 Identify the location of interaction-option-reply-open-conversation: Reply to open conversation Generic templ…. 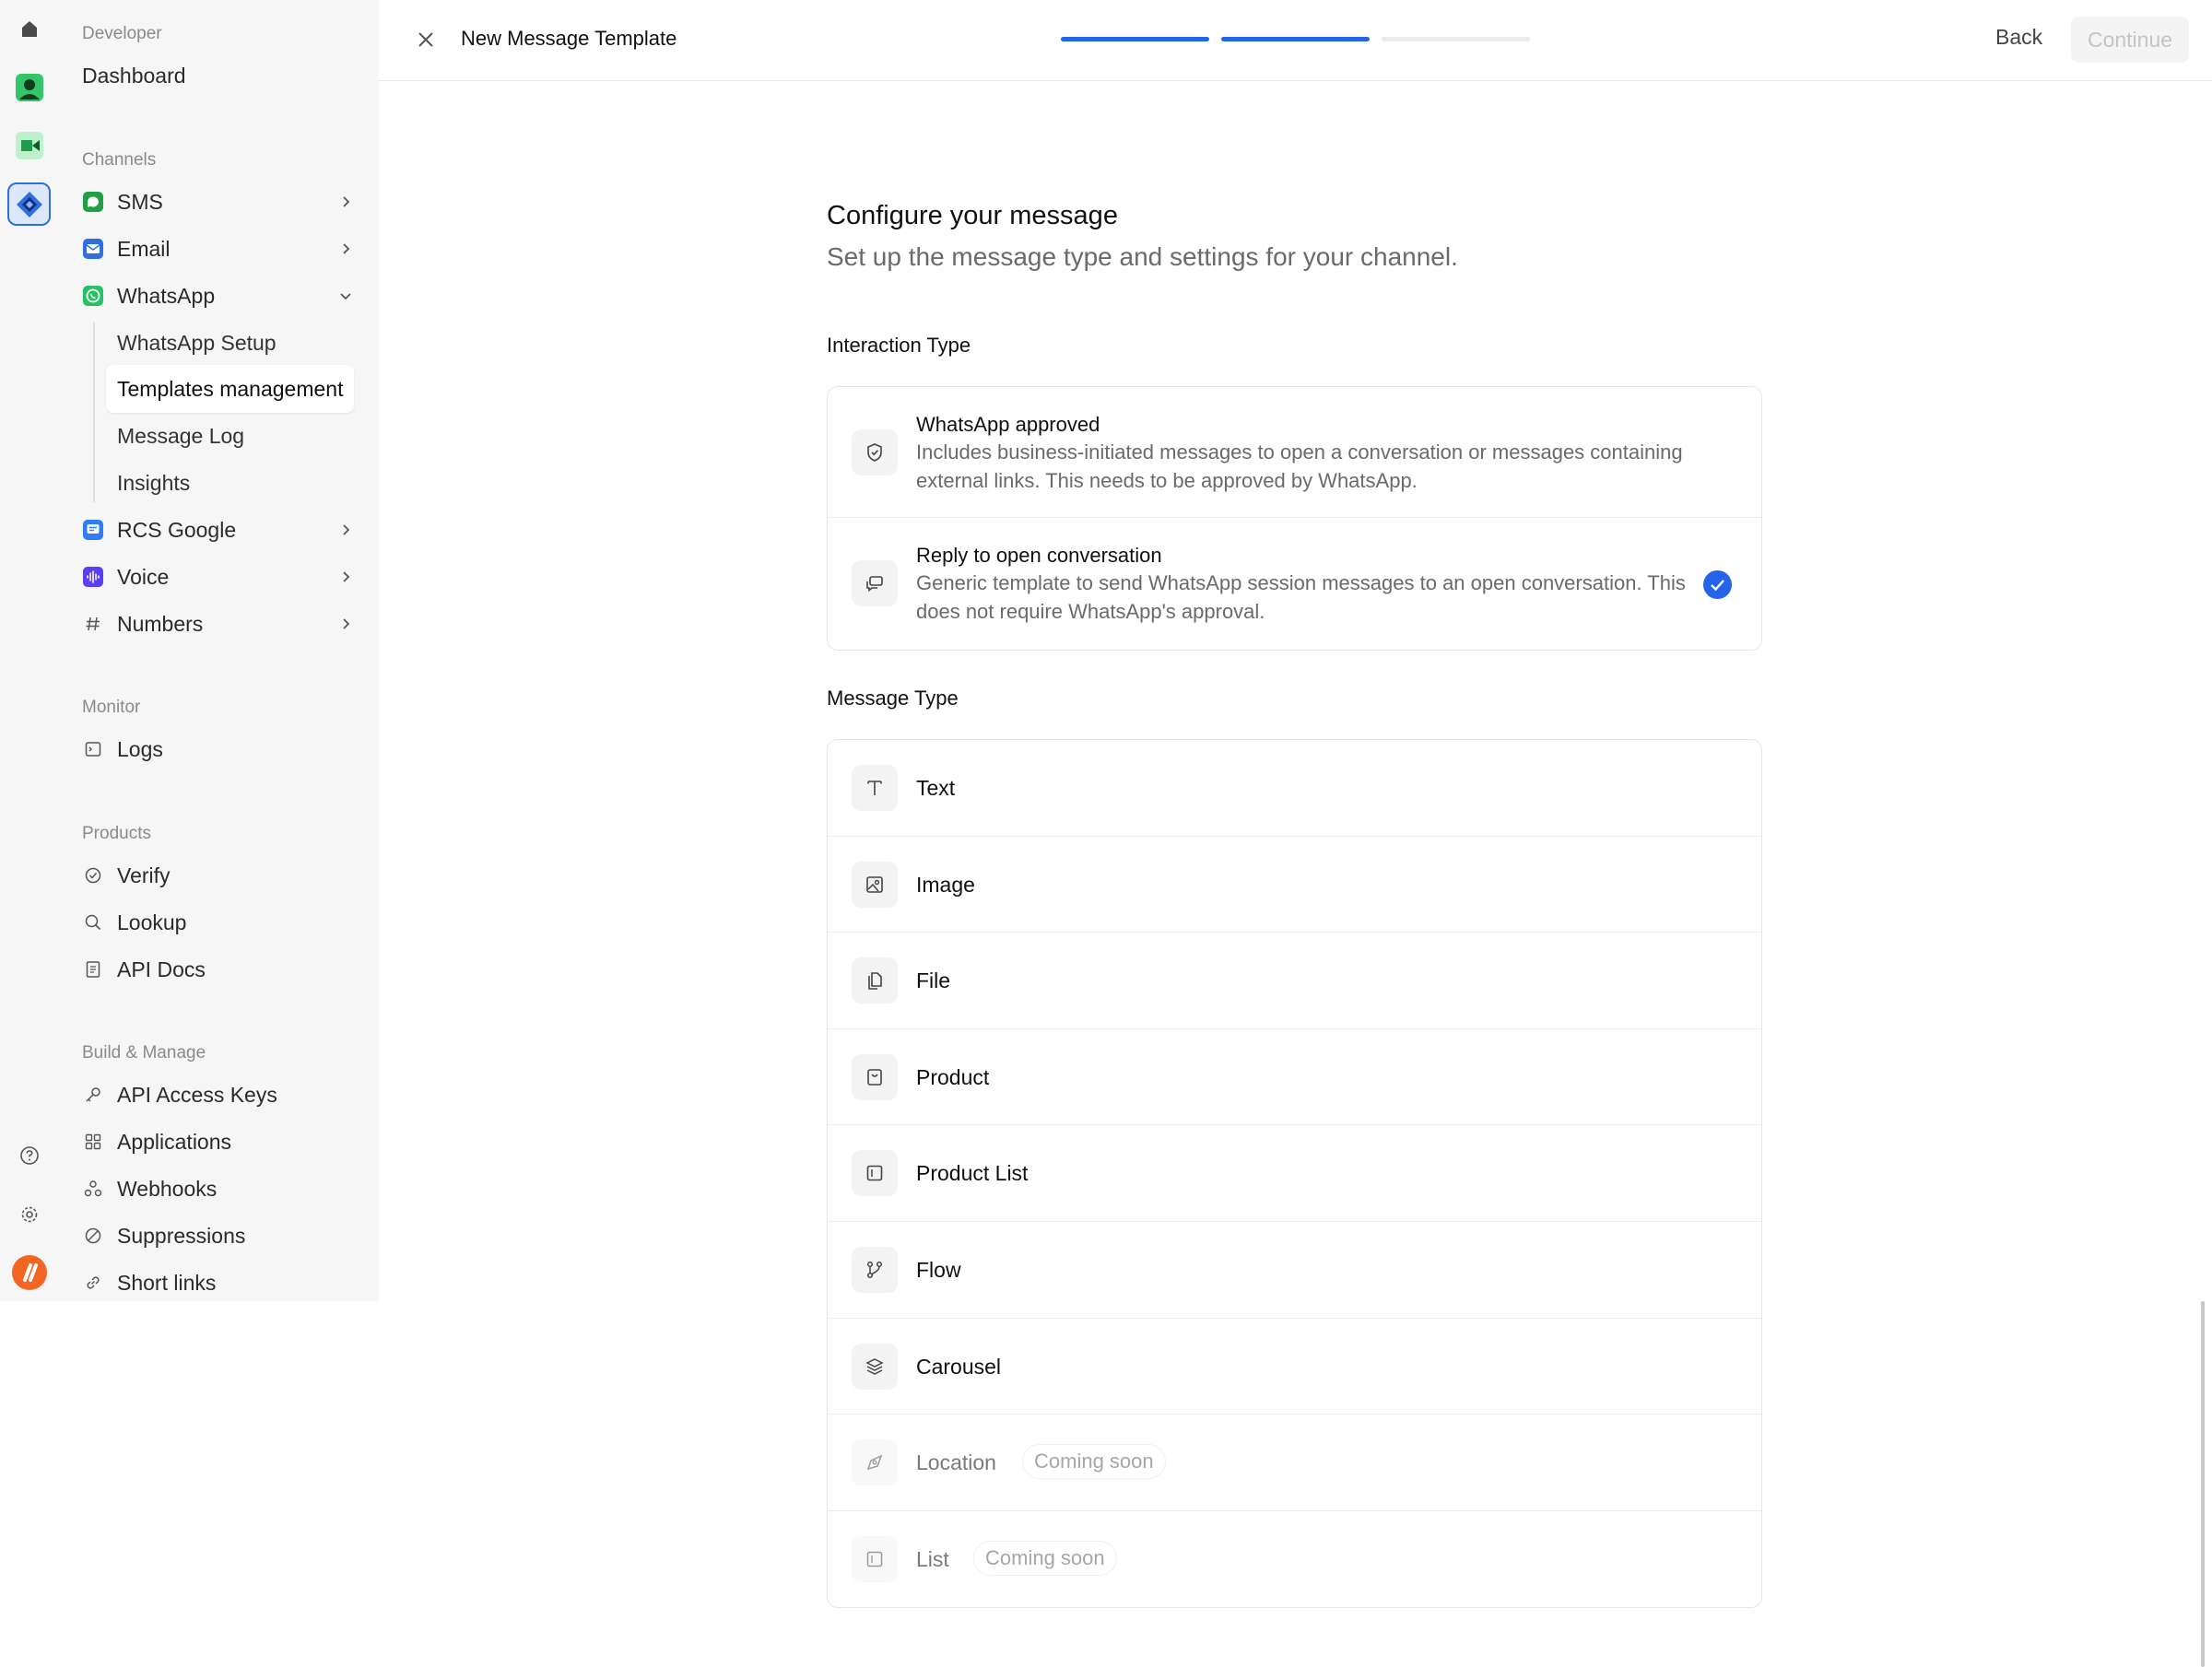
(1294, 583).